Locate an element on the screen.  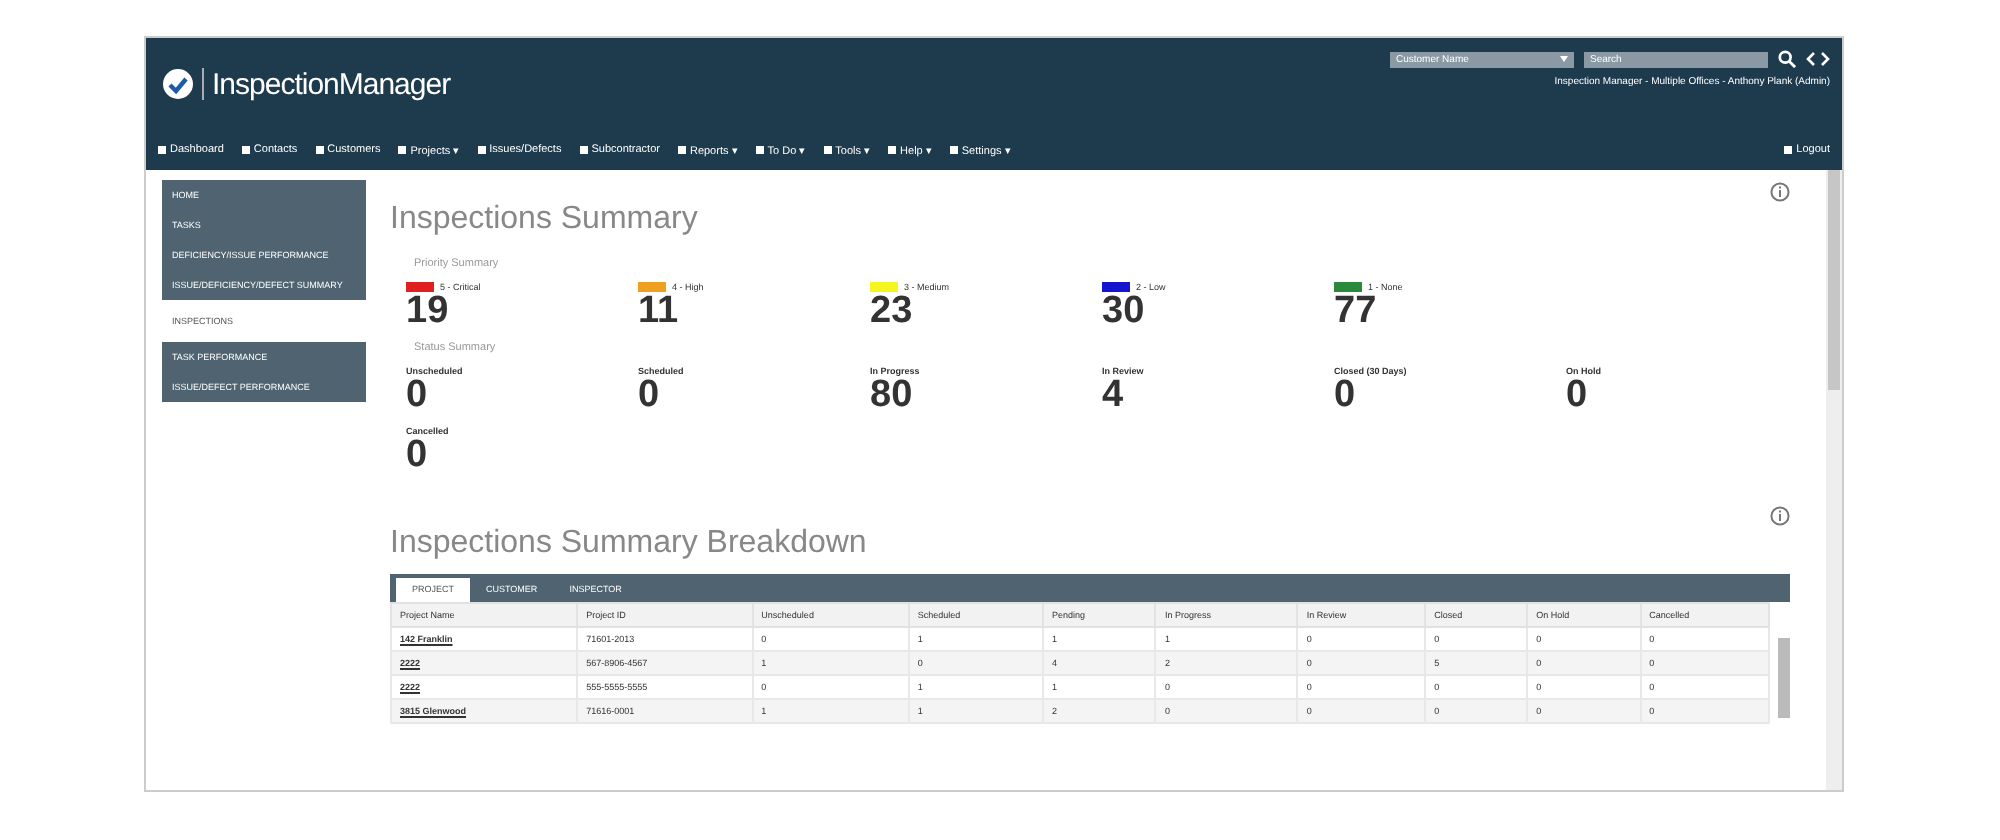
expand-arrows-icon is located at coordinates (1818, 59).